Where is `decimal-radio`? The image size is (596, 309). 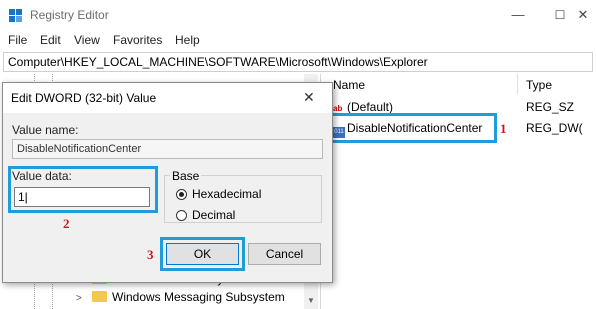
decimal-radio is located at coordinates (181, 215).